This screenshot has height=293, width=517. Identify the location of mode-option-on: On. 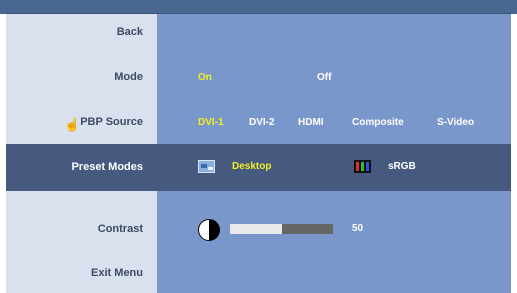
(205, 77).